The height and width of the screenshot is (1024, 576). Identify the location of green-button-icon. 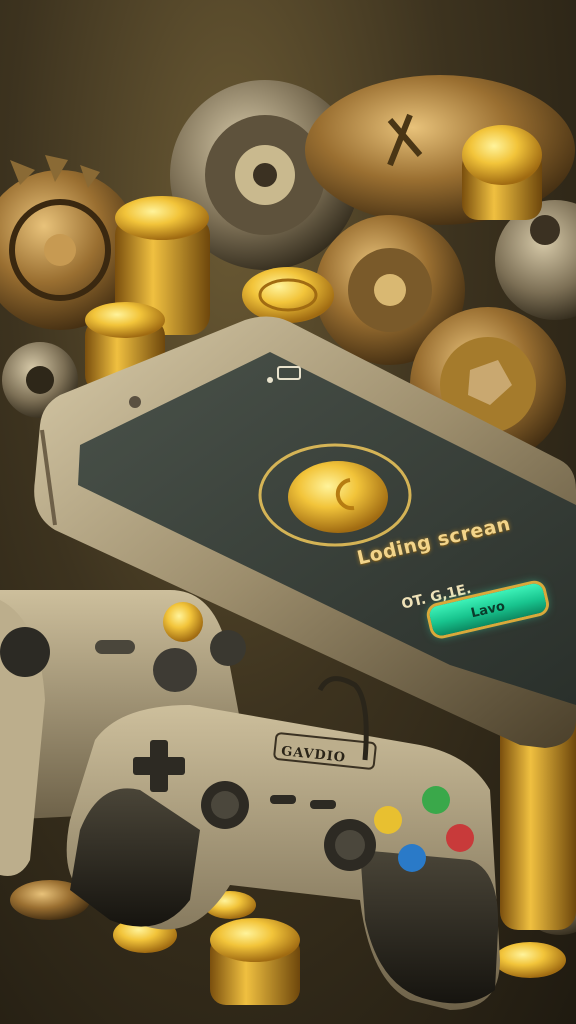
(436, 800).